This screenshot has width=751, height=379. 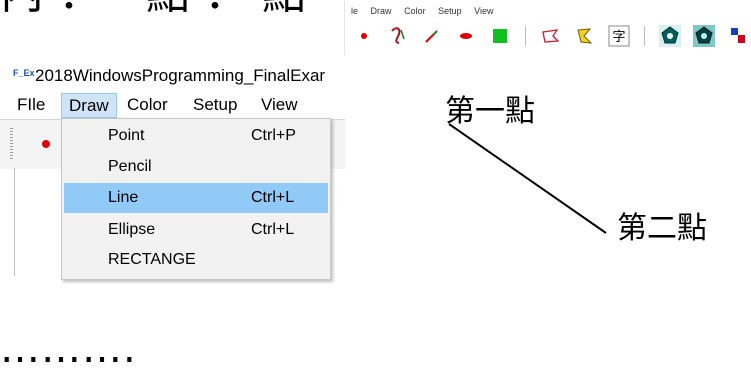 I want to click on line-illustration, so click(x=527, y=178).